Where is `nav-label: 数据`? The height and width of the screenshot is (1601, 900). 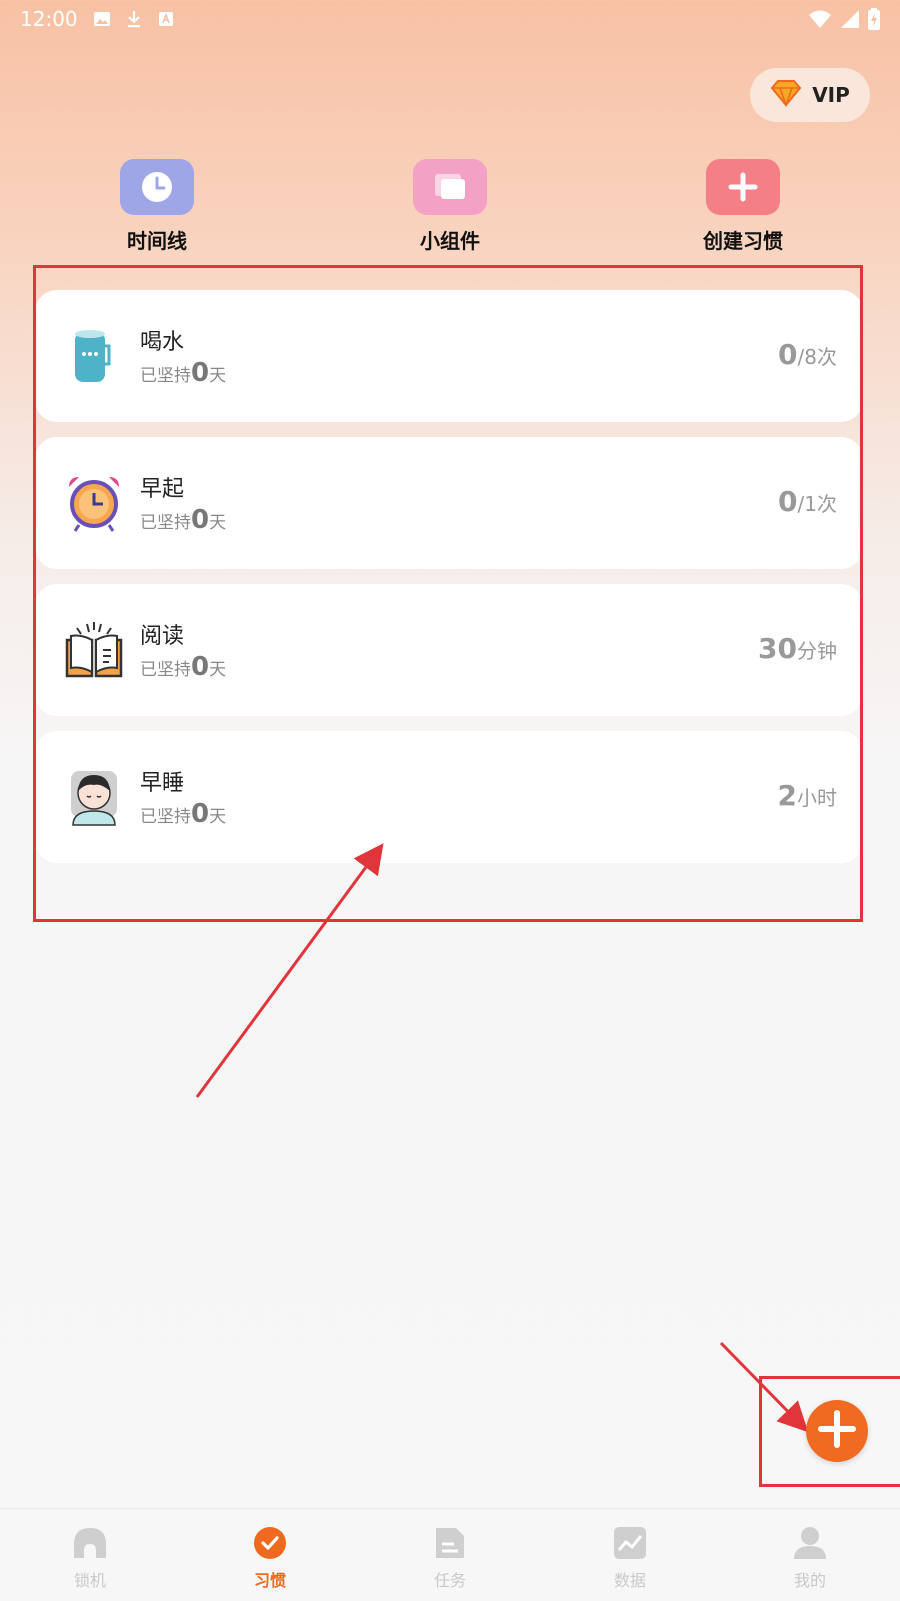
nav-label: 数据 is located at coordinates (629, 1580).